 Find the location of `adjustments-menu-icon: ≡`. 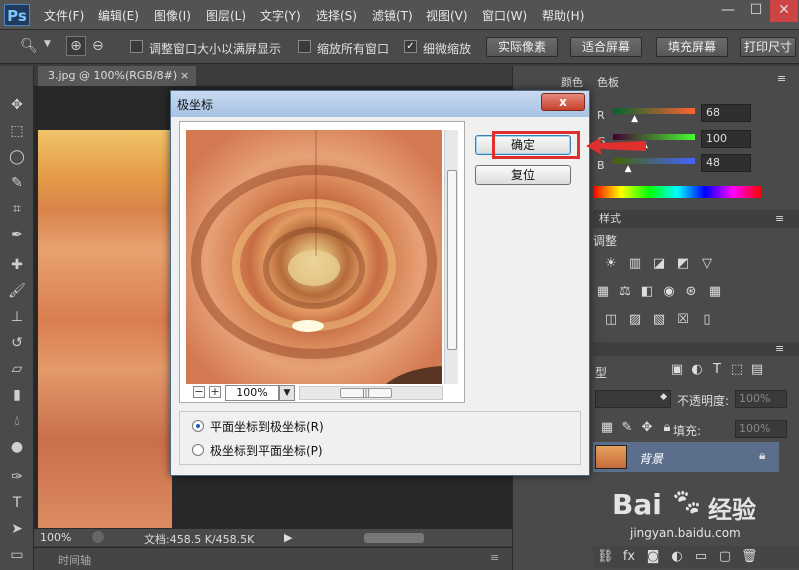

adjustments-menu-icon: ≡ is located at coordinates (779, 219).